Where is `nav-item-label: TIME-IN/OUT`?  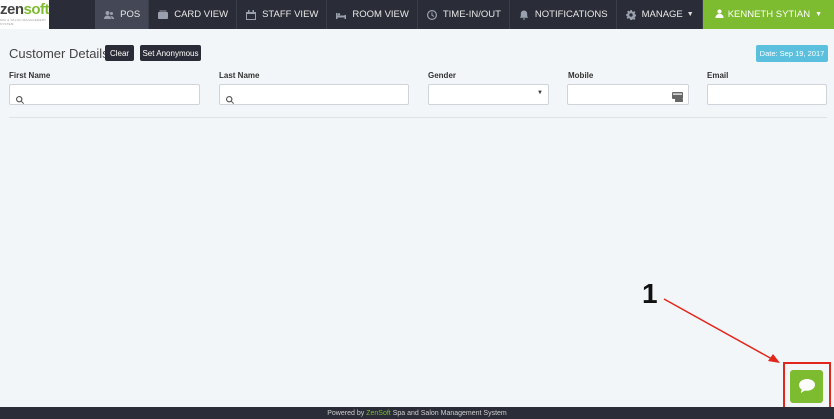
nav-item-label: TIME-IN/OUT is located at coordinates (471, 14).